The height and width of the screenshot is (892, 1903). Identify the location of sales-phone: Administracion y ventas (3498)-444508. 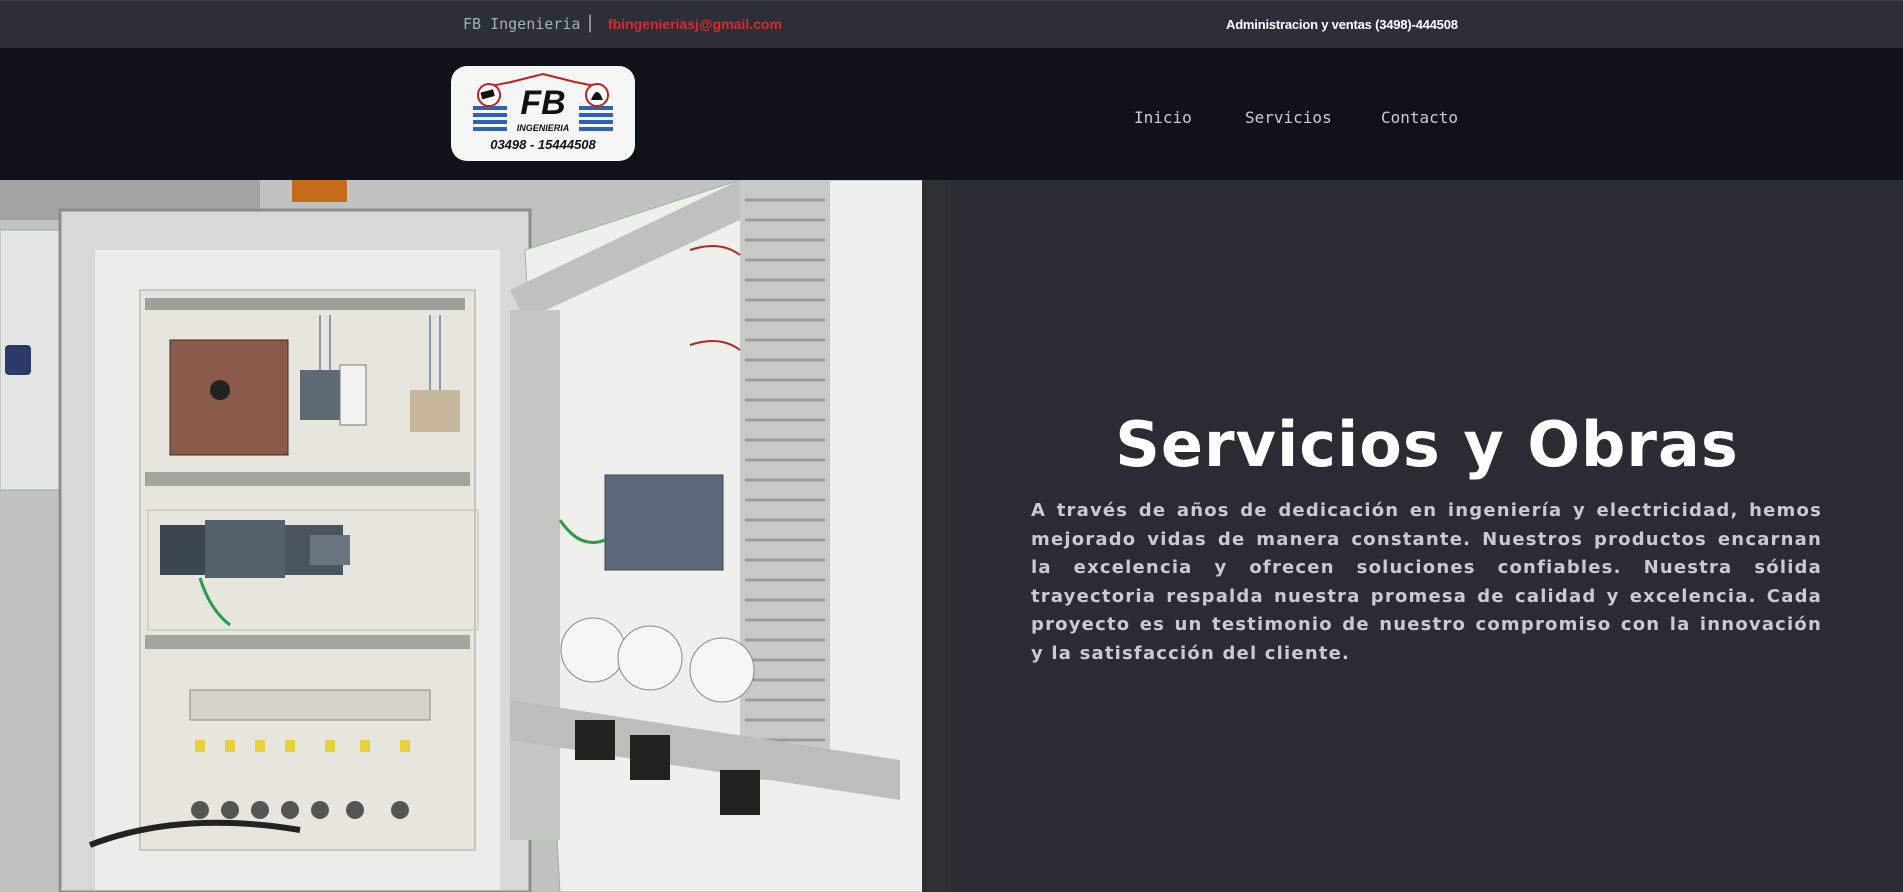
(1342, 24).